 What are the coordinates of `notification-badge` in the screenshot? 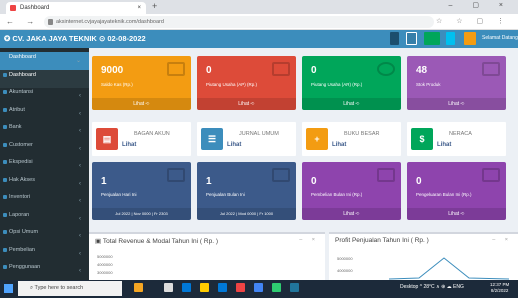 It's located at (432, 38).